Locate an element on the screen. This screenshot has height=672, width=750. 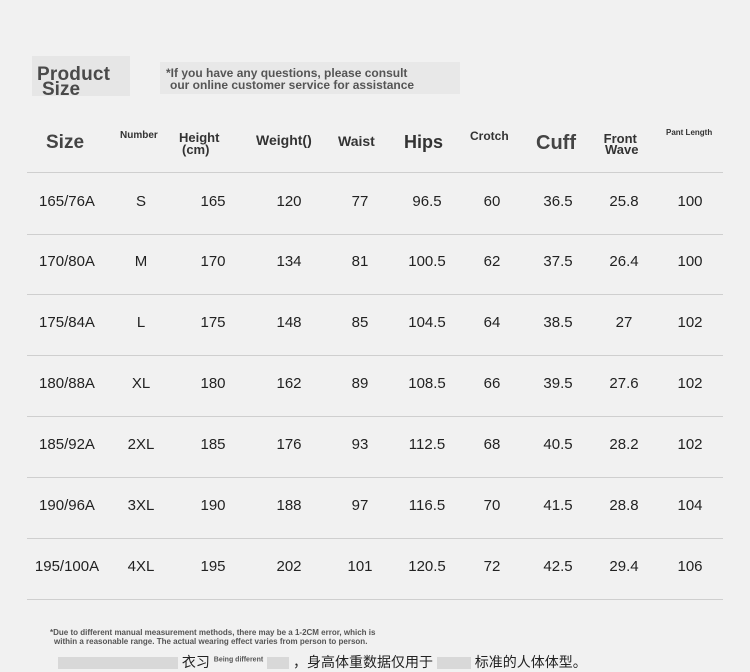
header-weight: Weight() is located at coordinates (284, 140).